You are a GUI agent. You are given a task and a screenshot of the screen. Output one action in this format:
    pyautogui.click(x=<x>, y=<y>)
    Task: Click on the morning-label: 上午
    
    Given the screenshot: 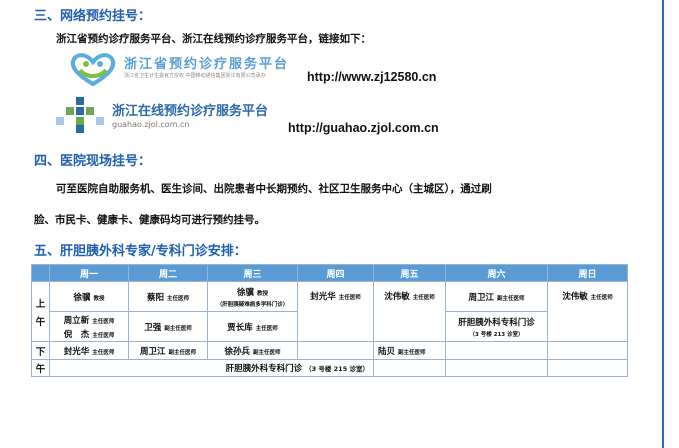 What is the action you would take?
    pyautogui.click(x=40, y=311)
    